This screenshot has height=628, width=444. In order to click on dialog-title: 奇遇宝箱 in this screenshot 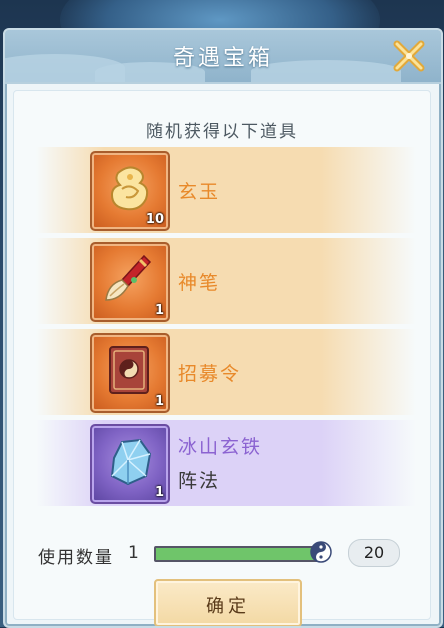, I will do `click(222, 58)`.